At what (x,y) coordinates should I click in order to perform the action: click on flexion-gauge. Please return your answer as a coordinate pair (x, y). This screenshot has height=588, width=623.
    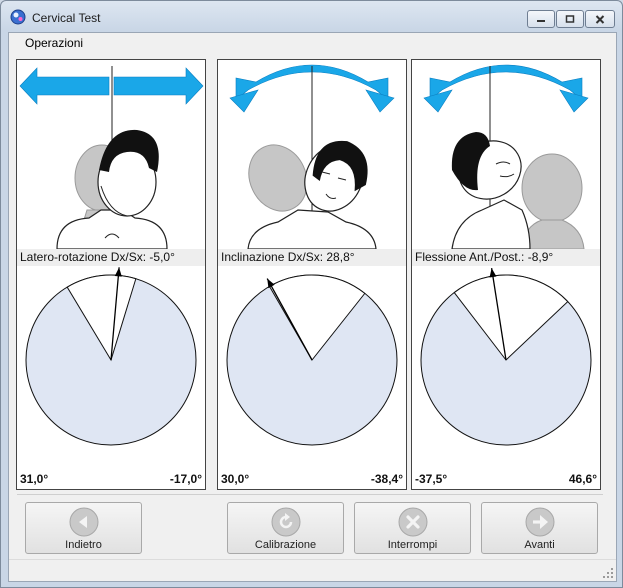
    Looking at the image, I should click on (506, 357).